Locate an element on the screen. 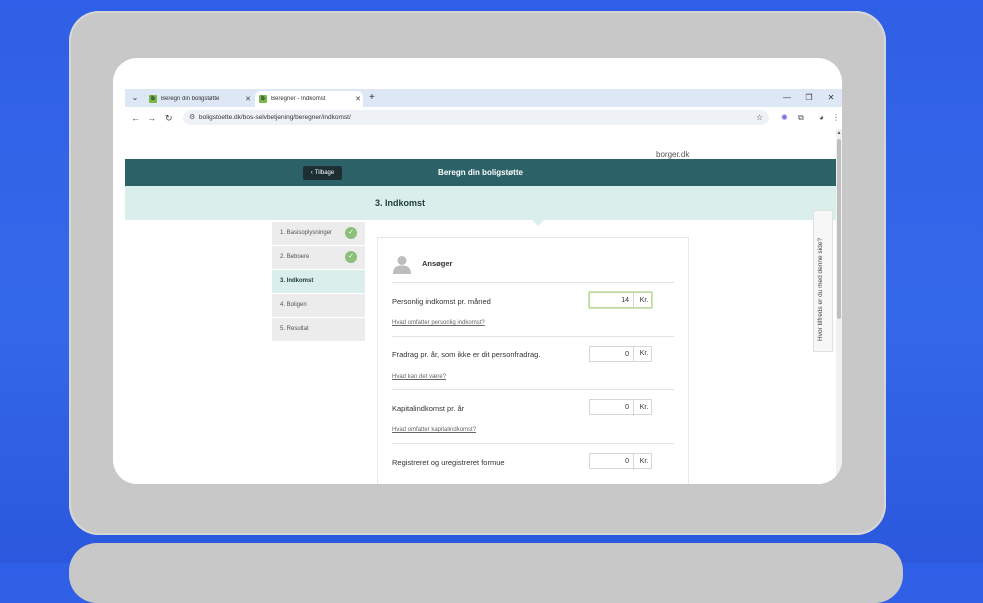  back-button: ‹ Tilbage is located at coordinates (322, 173).